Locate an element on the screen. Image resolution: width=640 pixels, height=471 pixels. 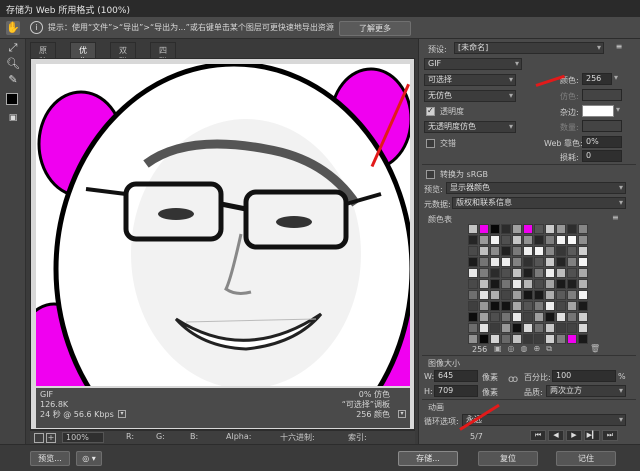
preset-select: [未命名] is located at coordinates (529, 48).